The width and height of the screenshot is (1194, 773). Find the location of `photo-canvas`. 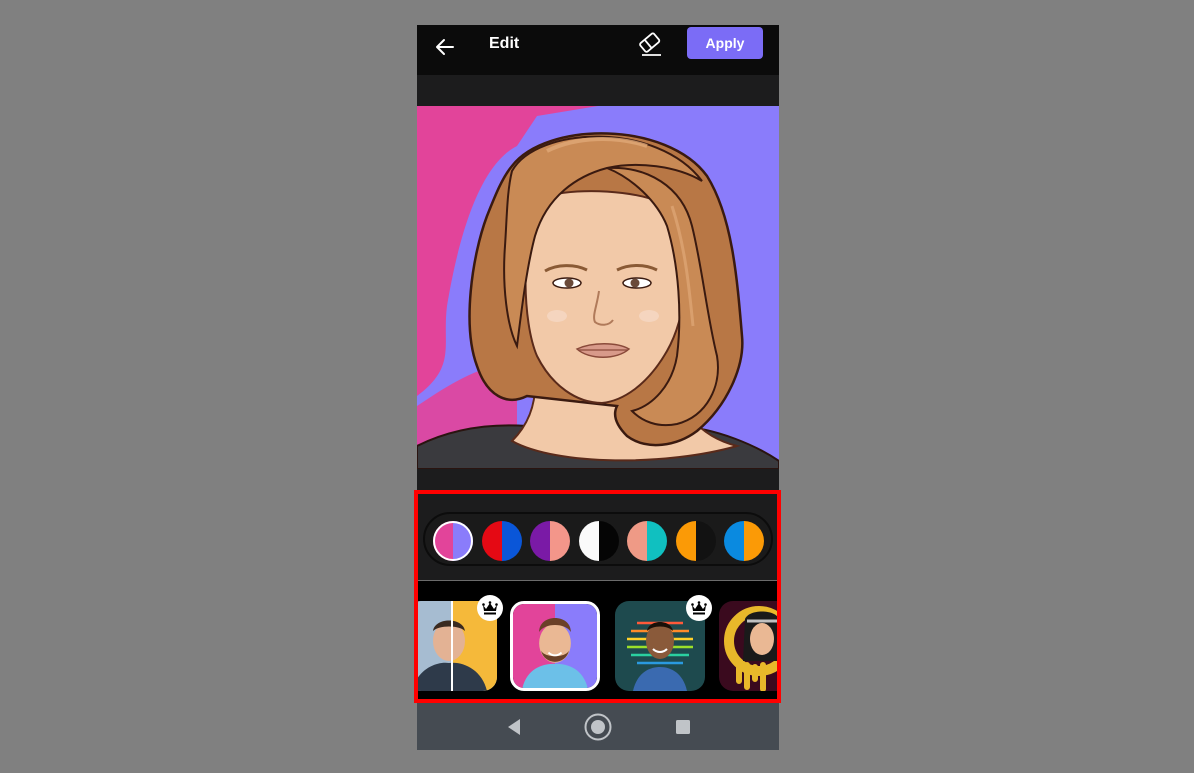

photo-canvas is located at coordinates (598, 287).